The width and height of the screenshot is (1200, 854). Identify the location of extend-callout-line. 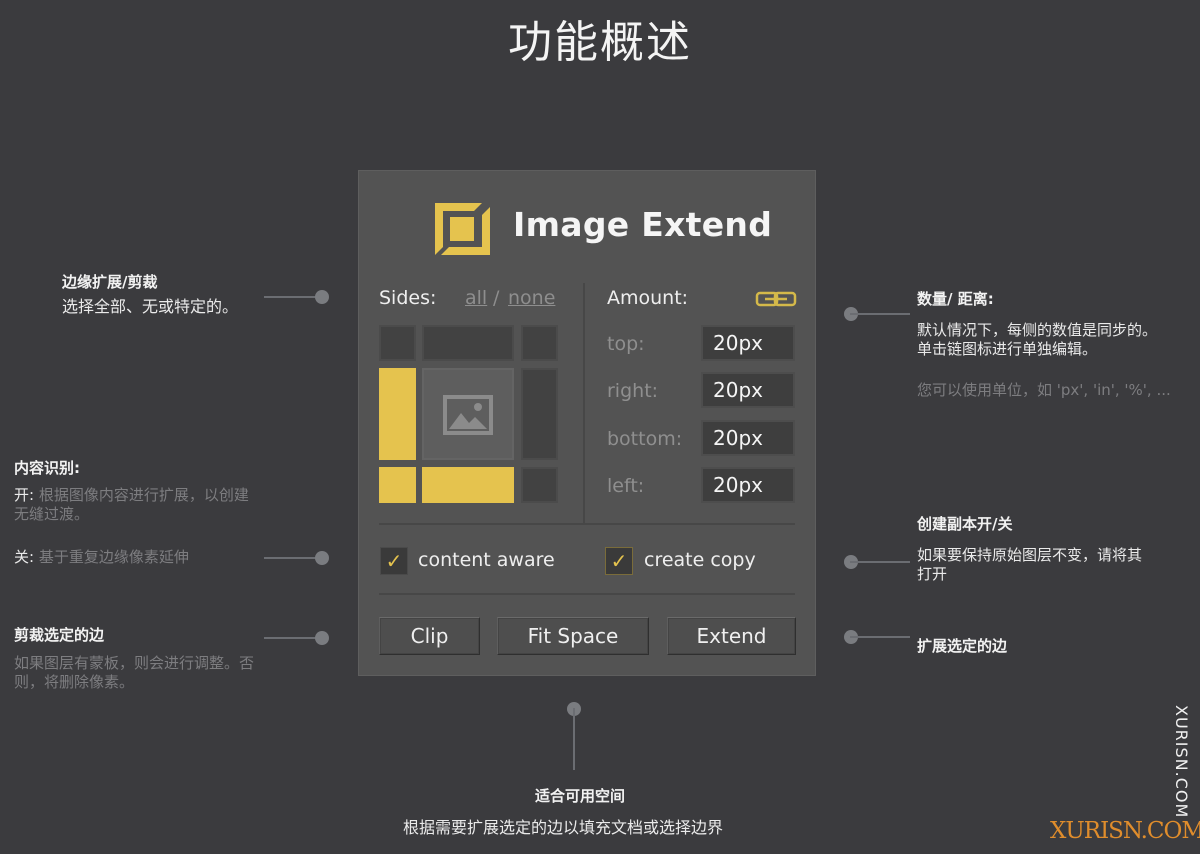
(880, 637).